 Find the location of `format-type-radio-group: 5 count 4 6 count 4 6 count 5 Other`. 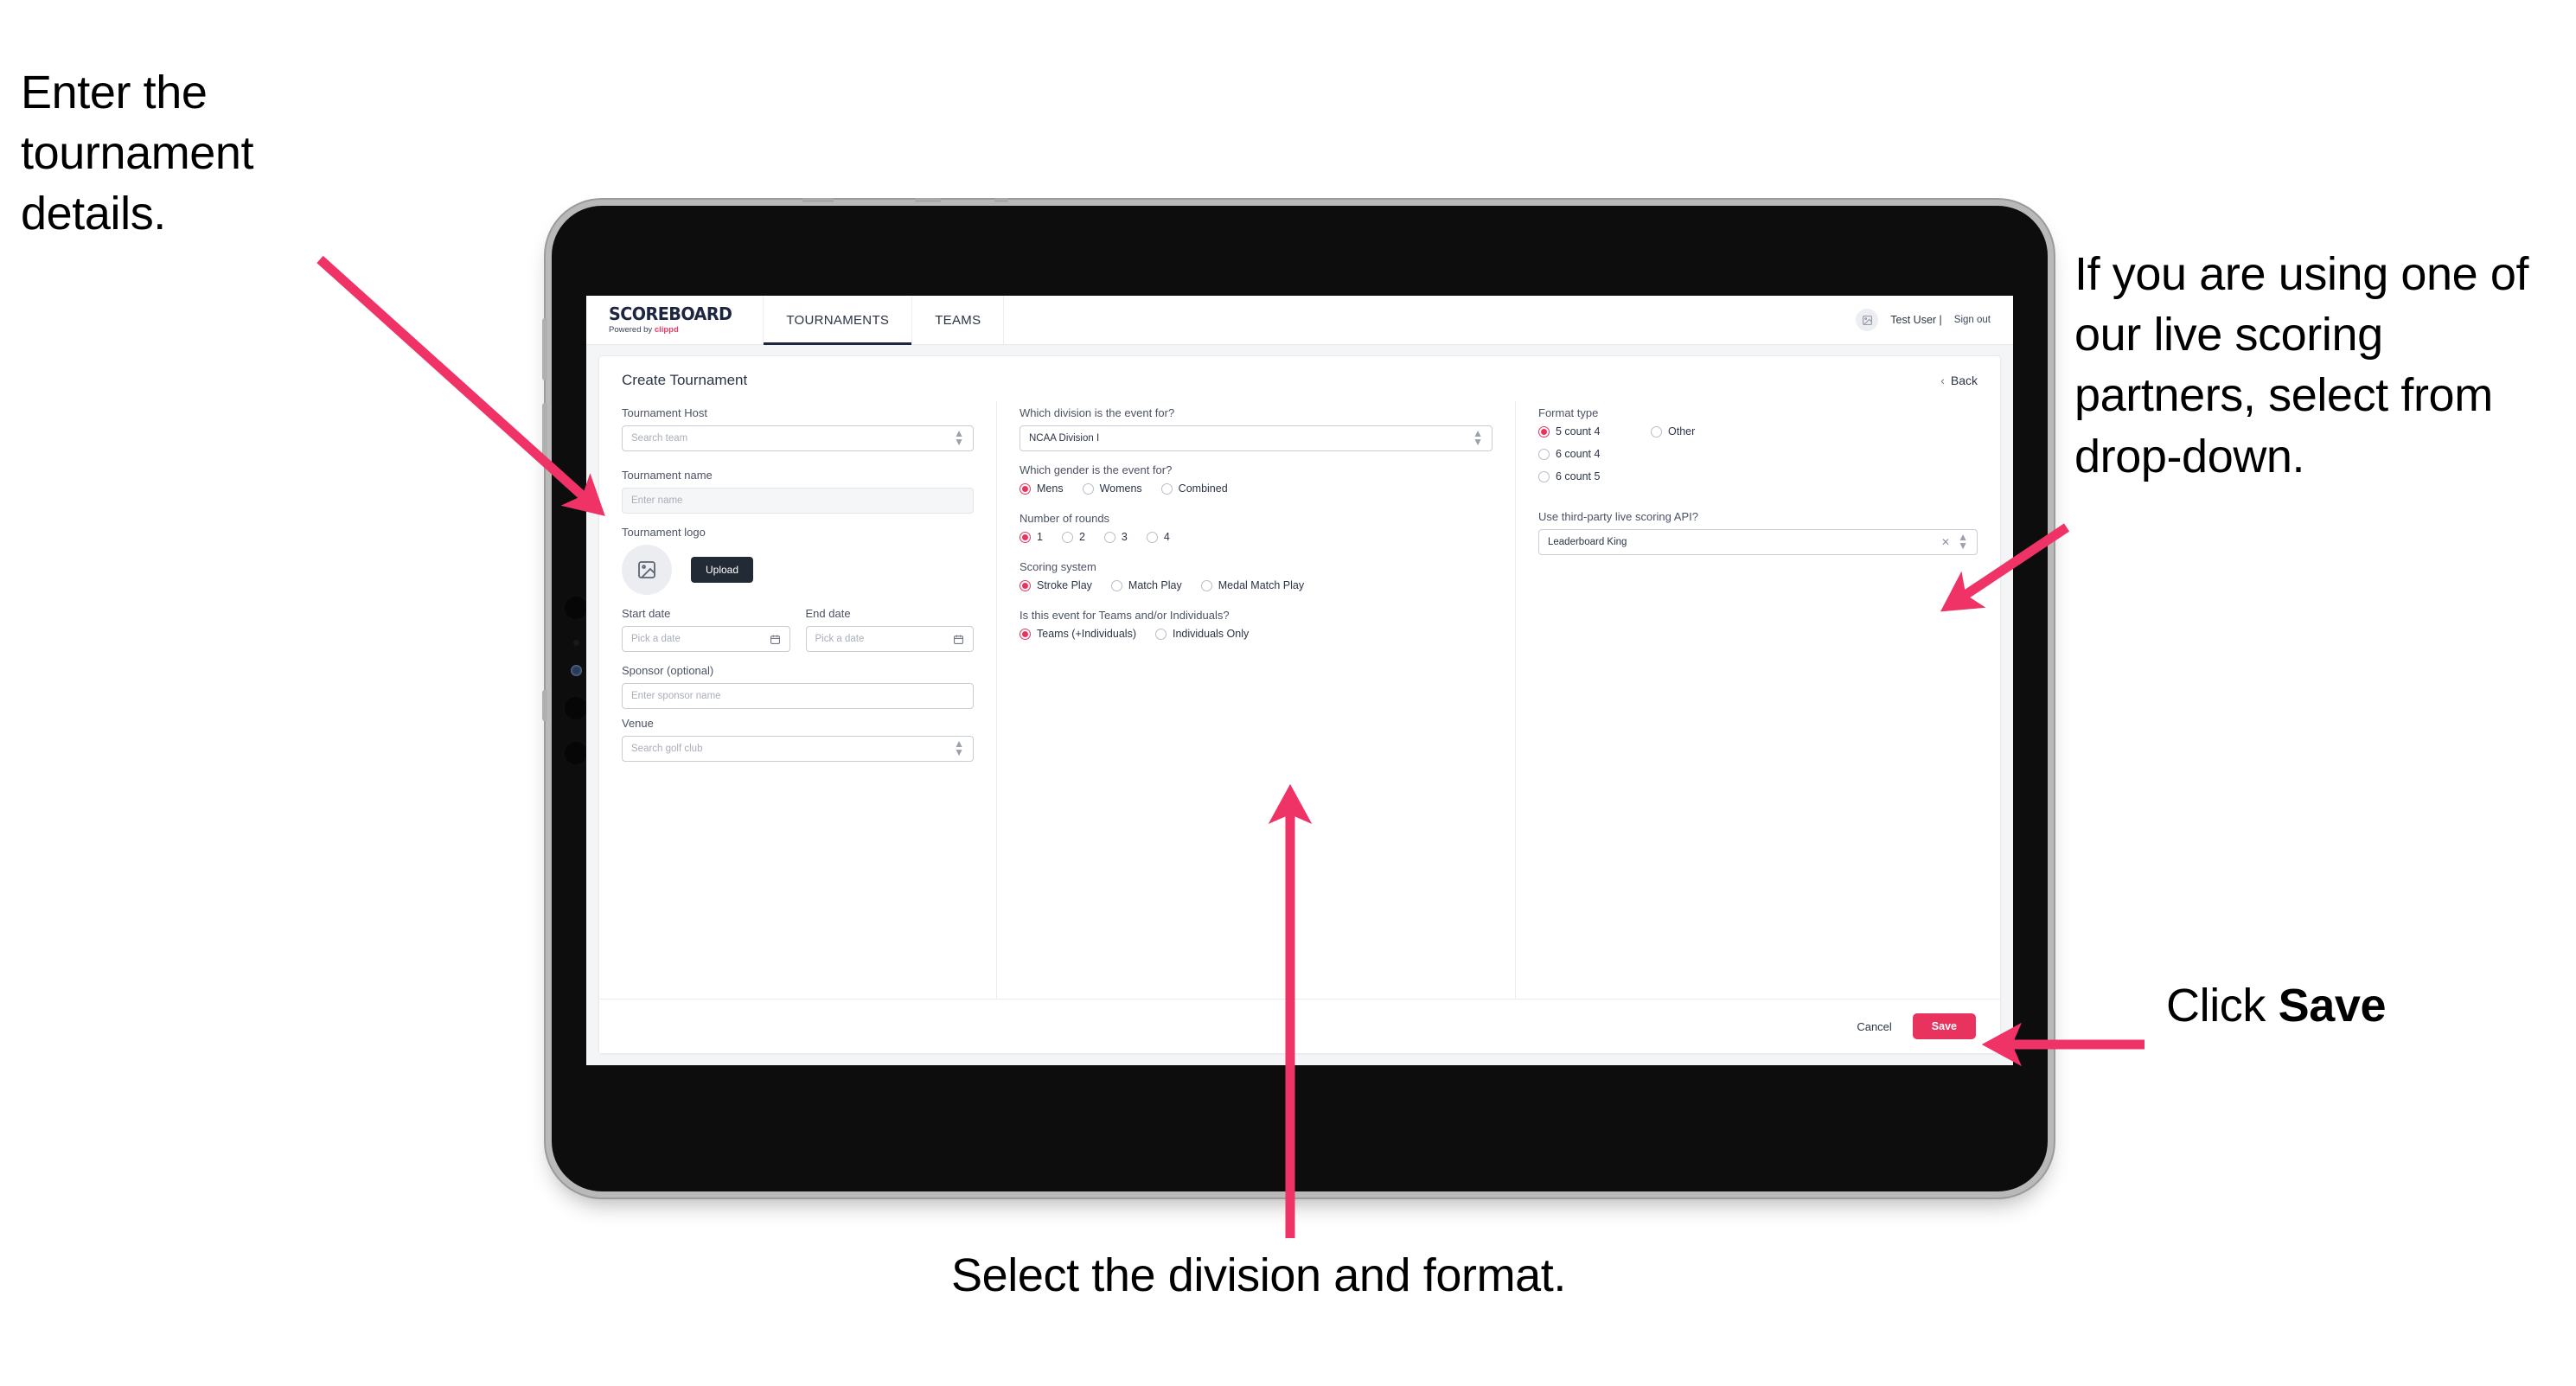

format-type-radio-group: 5 count 4 6 count 4 6 count 5 Other is located at coordinates (1758, 459).